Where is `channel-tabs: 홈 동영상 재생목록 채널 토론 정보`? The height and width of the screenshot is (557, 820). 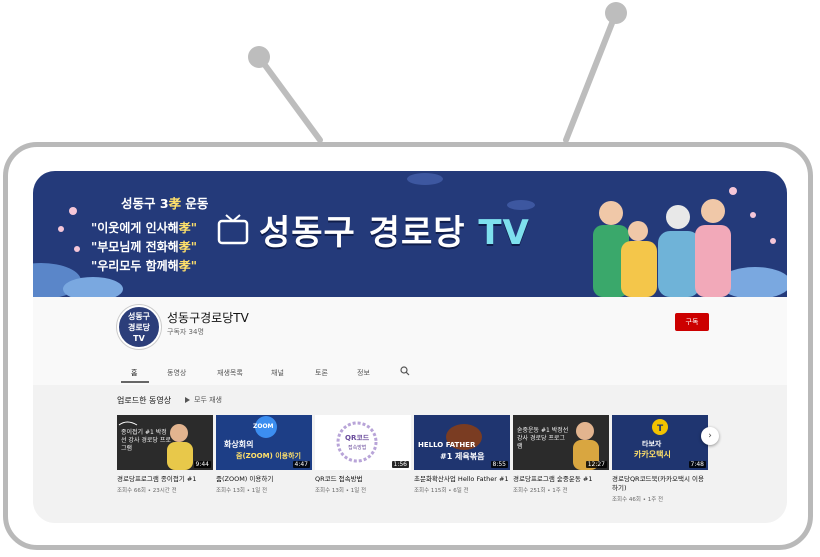 channel-tabs: 홈 동영상 재생목록 채널 토론 정보 is located at coordinates (410, 375).